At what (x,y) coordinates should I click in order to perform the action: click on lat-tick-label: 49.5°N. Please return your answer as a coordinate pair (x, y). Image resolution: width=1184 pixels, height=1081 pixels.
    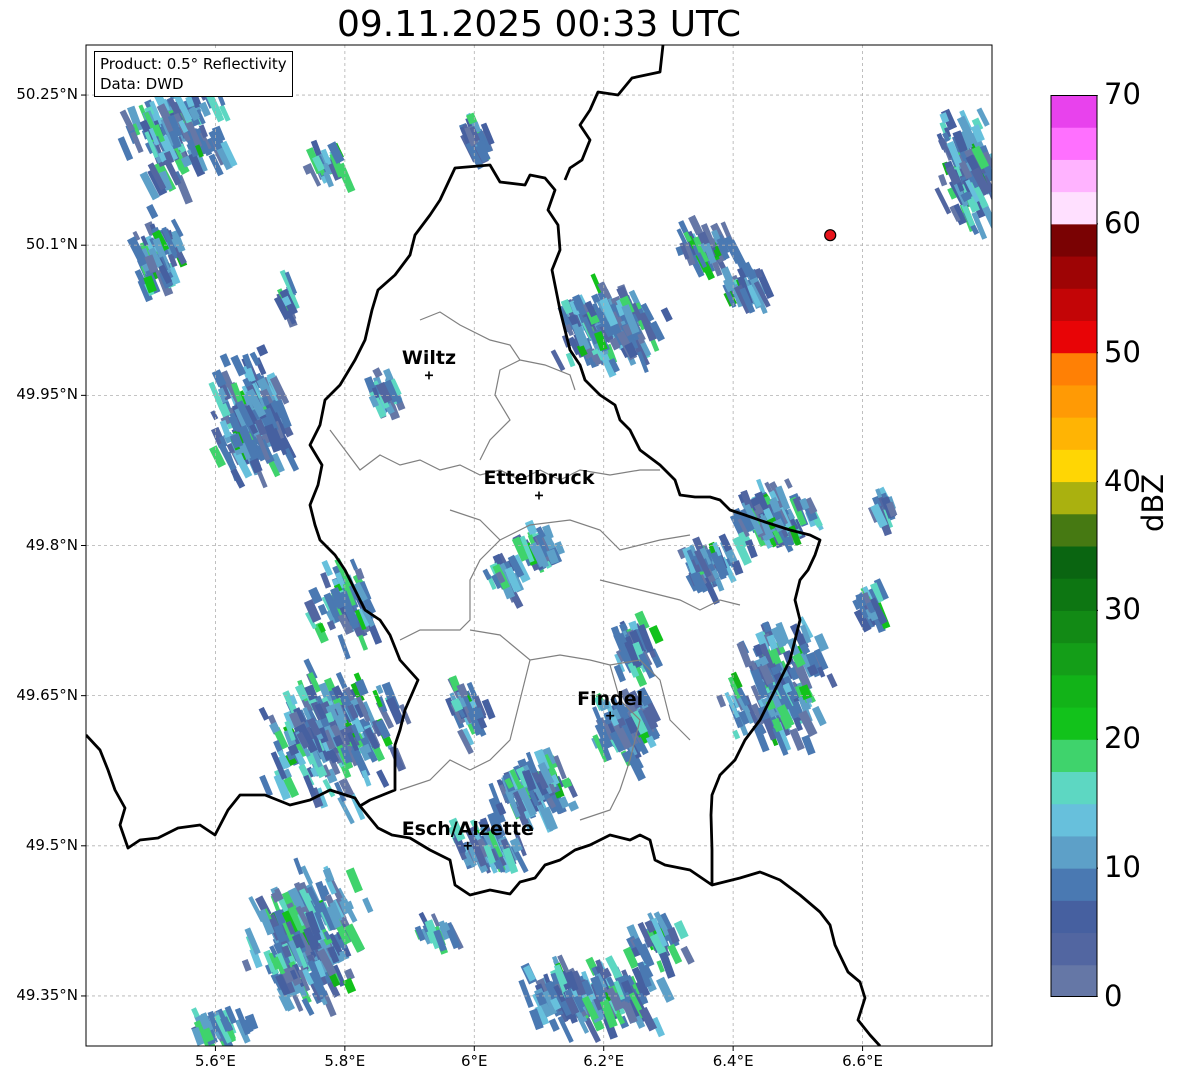
    Looking at the image, I should click on (51, 844).